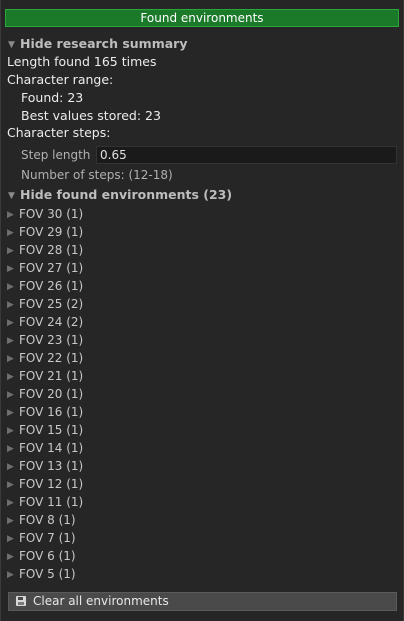 This screenshot has height=621, width=404. I want to click on found-environments-toggle-label: Hide found environments (23), so click(126, 194).